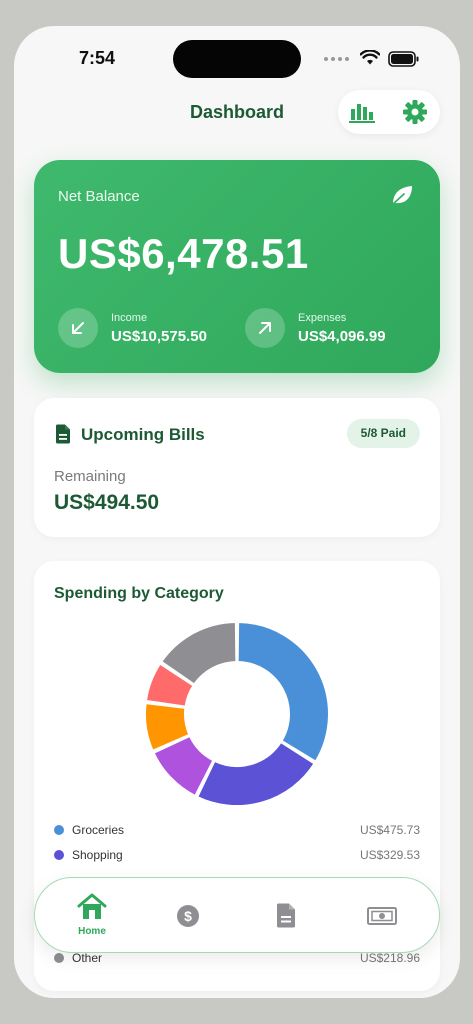 Image resolution: width=473 pixels, height=1024 pixels. What do you see at coordinates (255, 773) in the screenshot?
I see `donut-slice-shopping` at bounding box center [255, 773].